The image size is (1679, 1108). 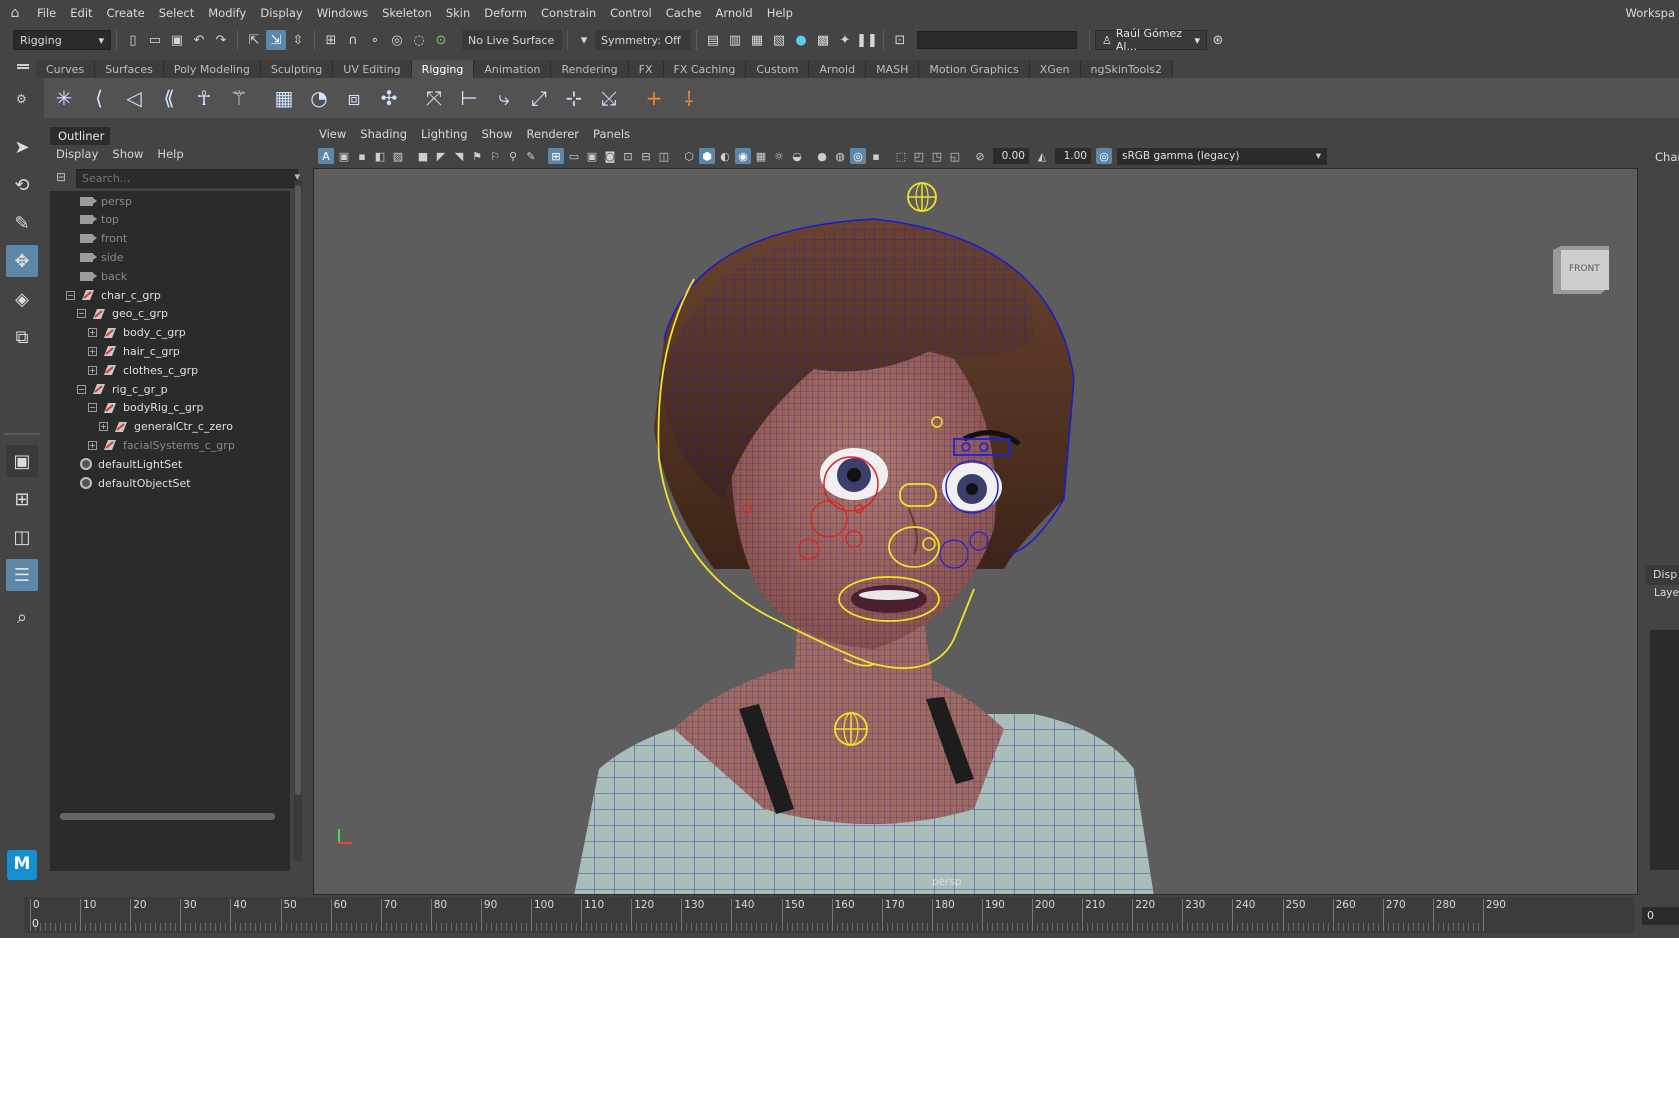 What do you see at coordinates (133, 40) in the screenshot?
I see `new-scene-icon: ▯` at bounding box center [133, 40].